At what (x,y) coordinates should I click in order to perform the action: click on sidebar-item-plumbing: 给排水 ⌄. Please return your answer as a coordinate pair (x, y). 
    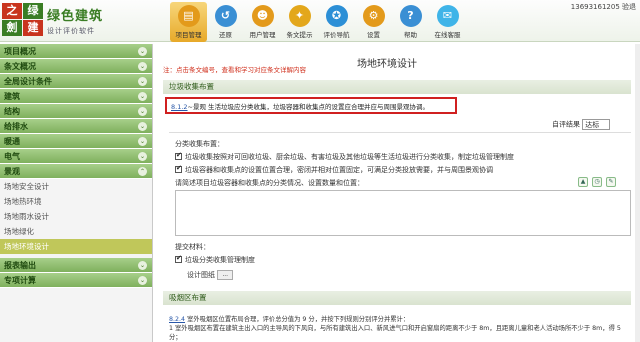
    Looking at the image, I should click on (76, 126).